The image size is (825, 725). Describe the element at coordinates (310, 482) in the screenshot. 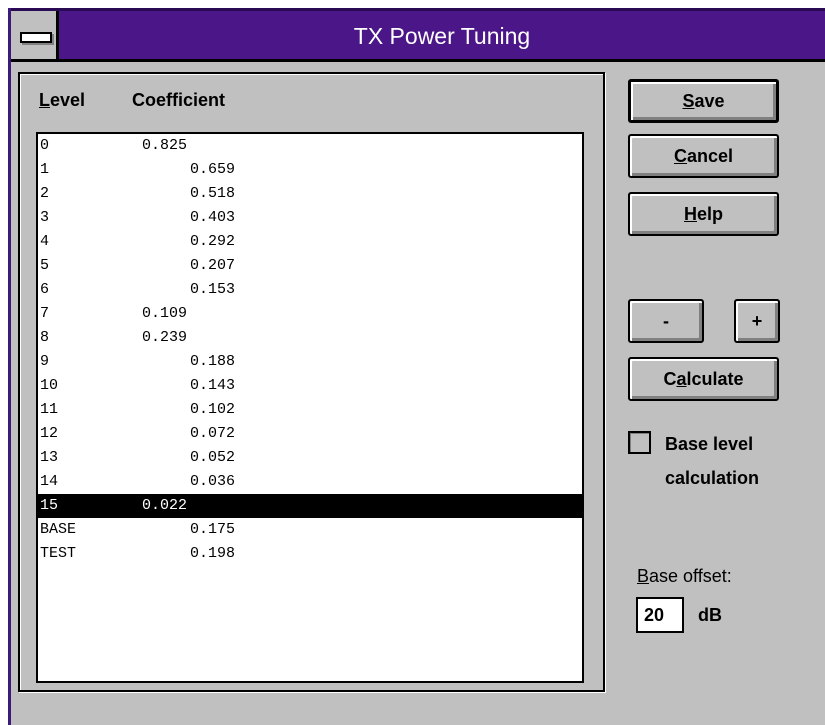

I see `list-item: 14 0.036` at that location.